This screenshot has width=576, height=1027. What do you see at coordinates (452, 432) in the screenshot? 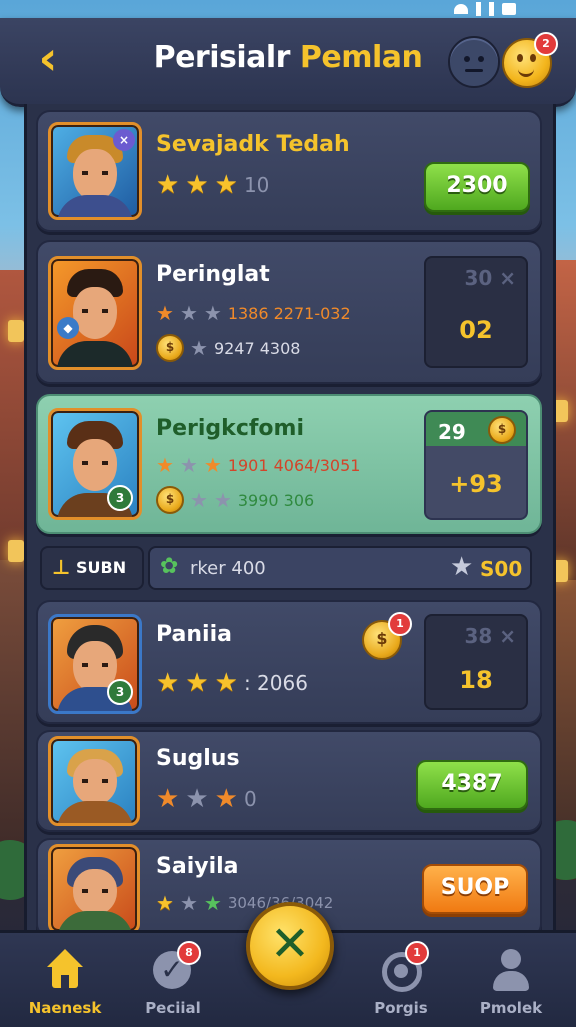
I see `reward-top-value: 29` at bounding box center [452, 432].